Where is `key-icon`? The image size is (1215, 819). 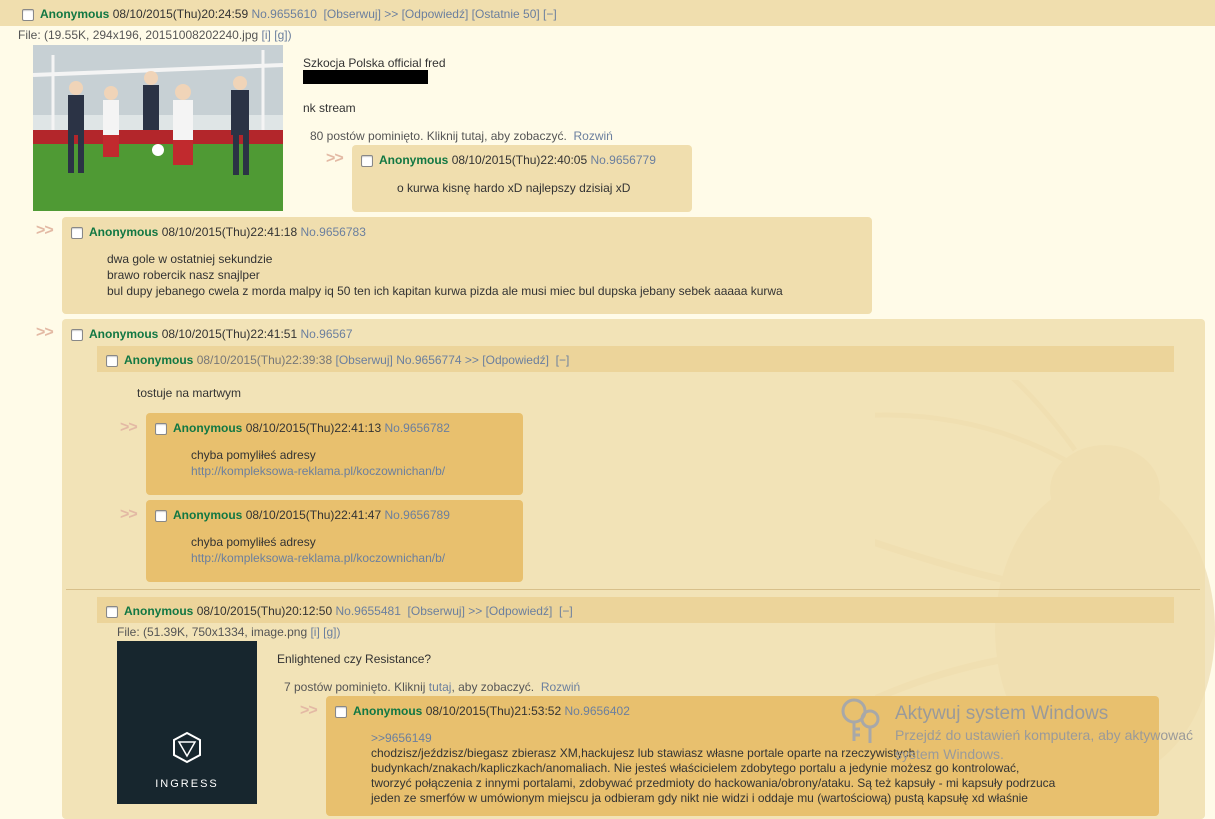
key-icon is located at coordinates (860, 720).